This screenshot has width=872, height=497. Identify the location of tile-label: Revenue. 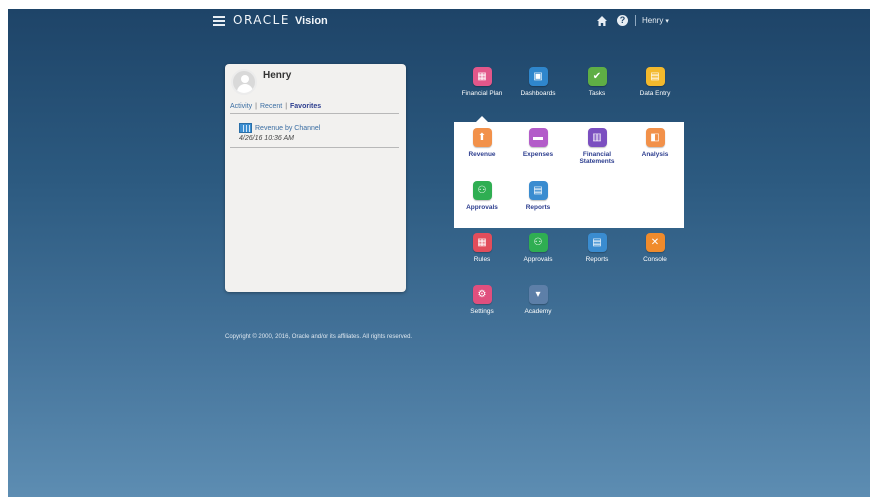
(482, 154).